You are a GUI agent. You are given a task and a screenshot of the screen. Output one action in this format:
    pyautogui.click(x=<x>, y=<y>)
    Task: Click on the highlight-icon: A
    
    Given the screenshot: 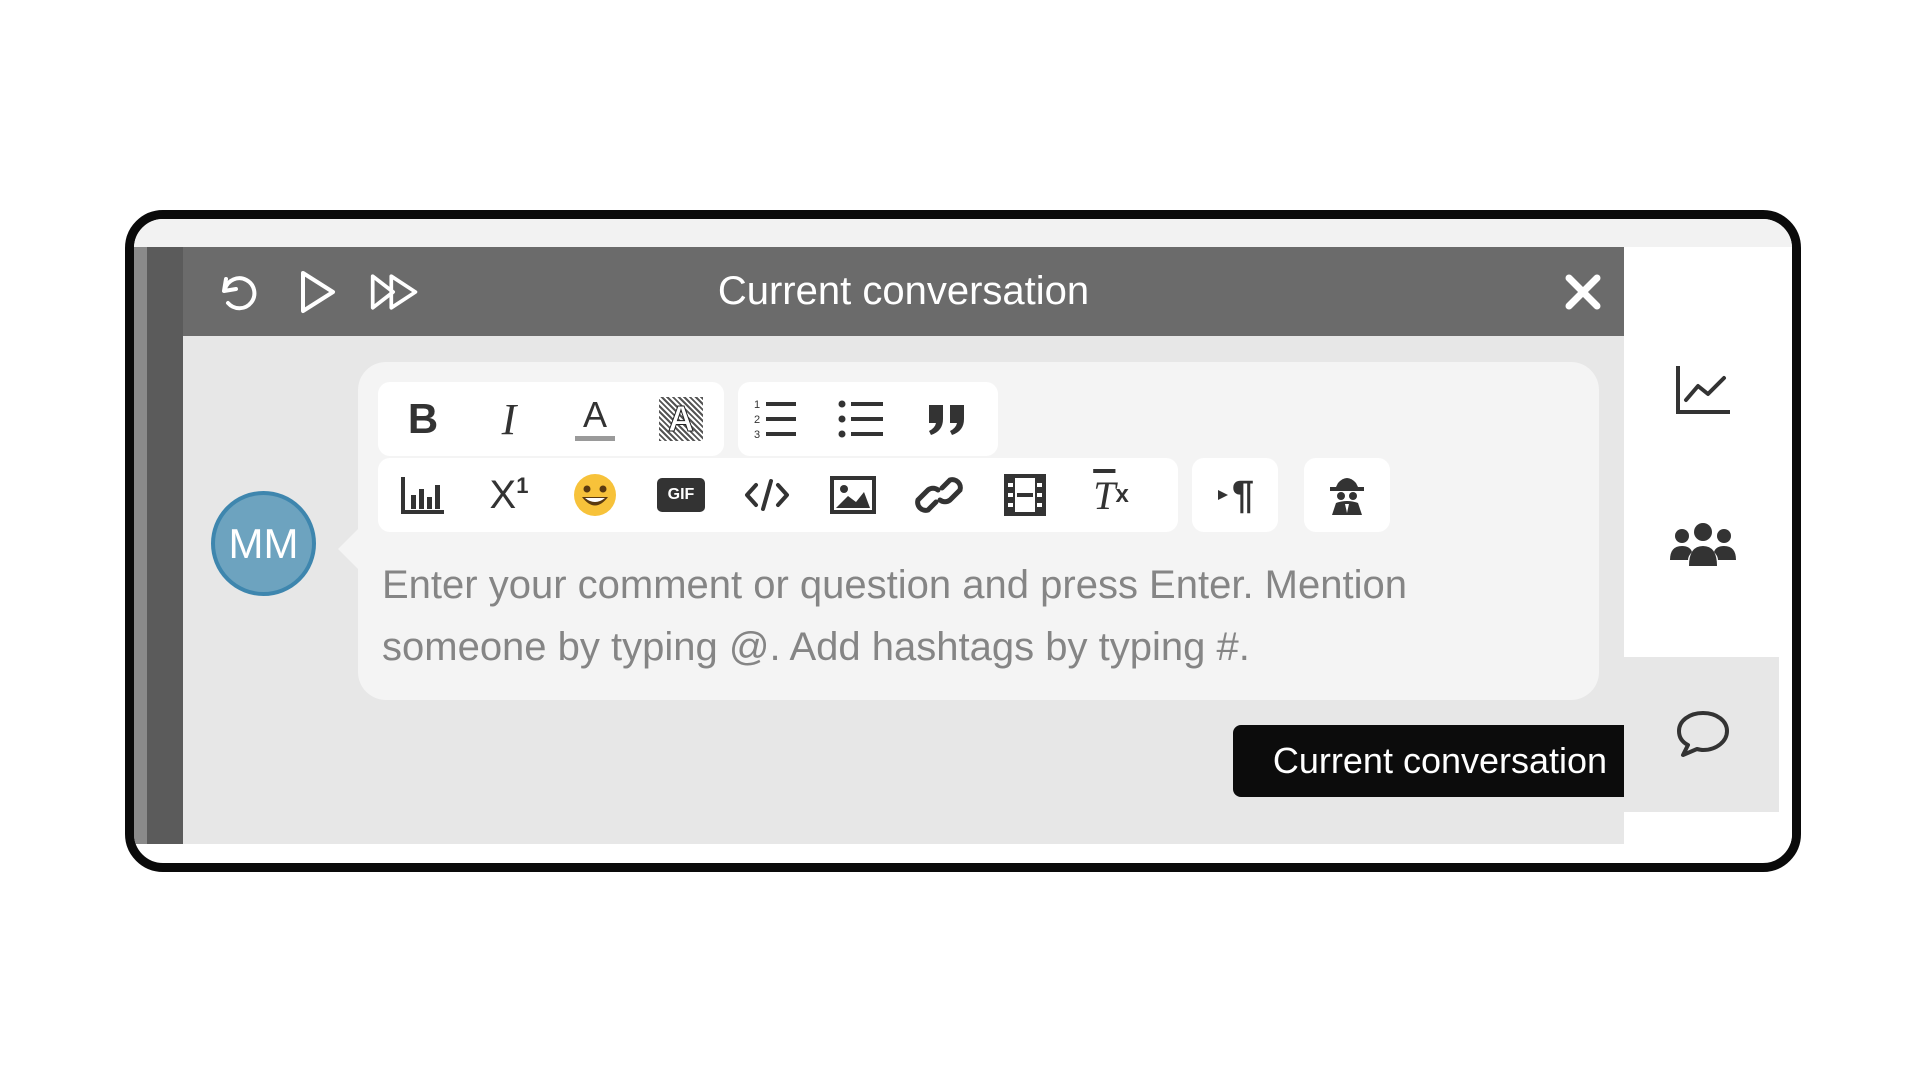 What is the action you would take?
    pyautogui.click(x=681, y=419)
    